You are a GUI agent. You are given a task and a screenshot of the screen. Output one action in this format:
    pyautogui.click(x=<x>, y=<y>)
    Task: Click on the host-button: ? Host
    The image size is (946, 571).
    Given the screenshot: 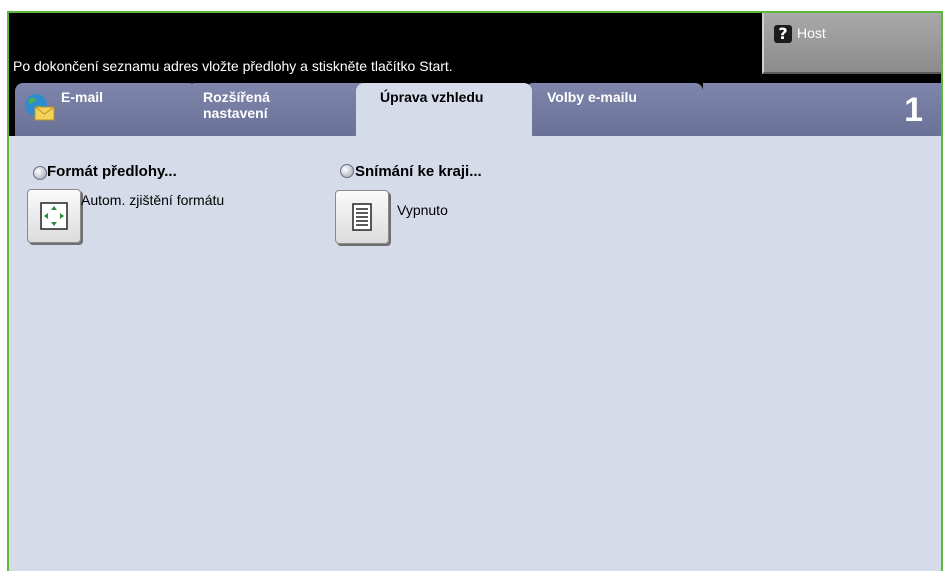 What is the action you would take?
    pyautogui.click(x=851, y=43)
    